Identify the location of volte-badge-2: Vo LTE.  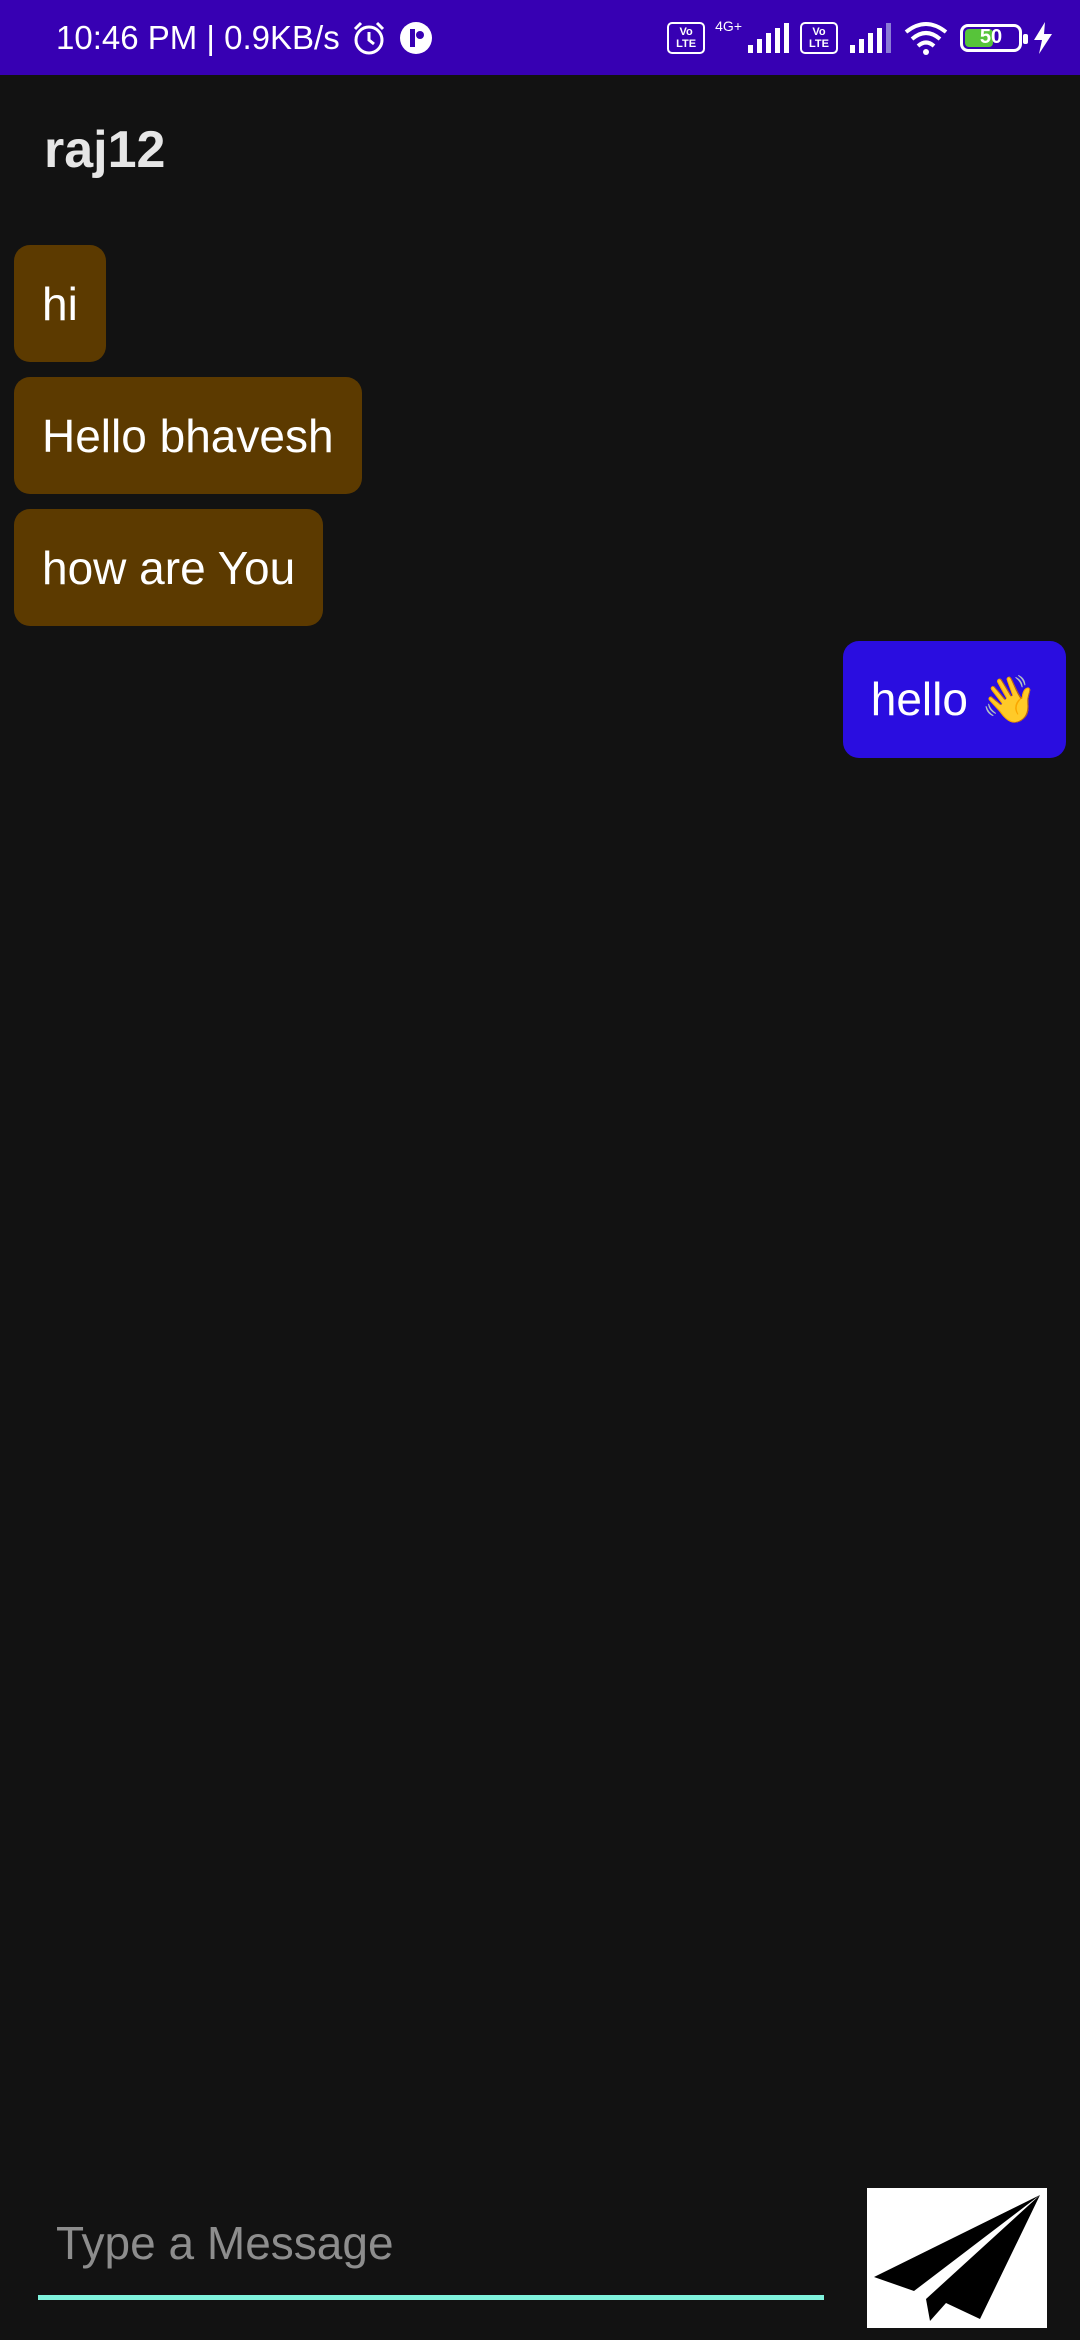
(819, 37).